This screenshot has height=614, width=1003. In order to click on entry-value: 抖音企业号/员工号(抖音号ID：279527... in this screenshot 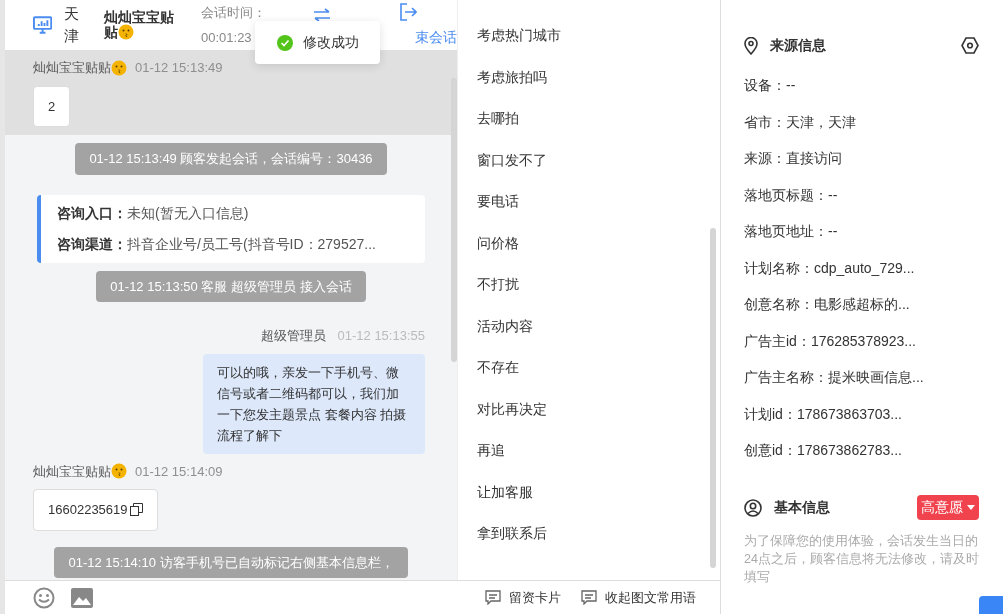, I will do `click(251, 244)`.